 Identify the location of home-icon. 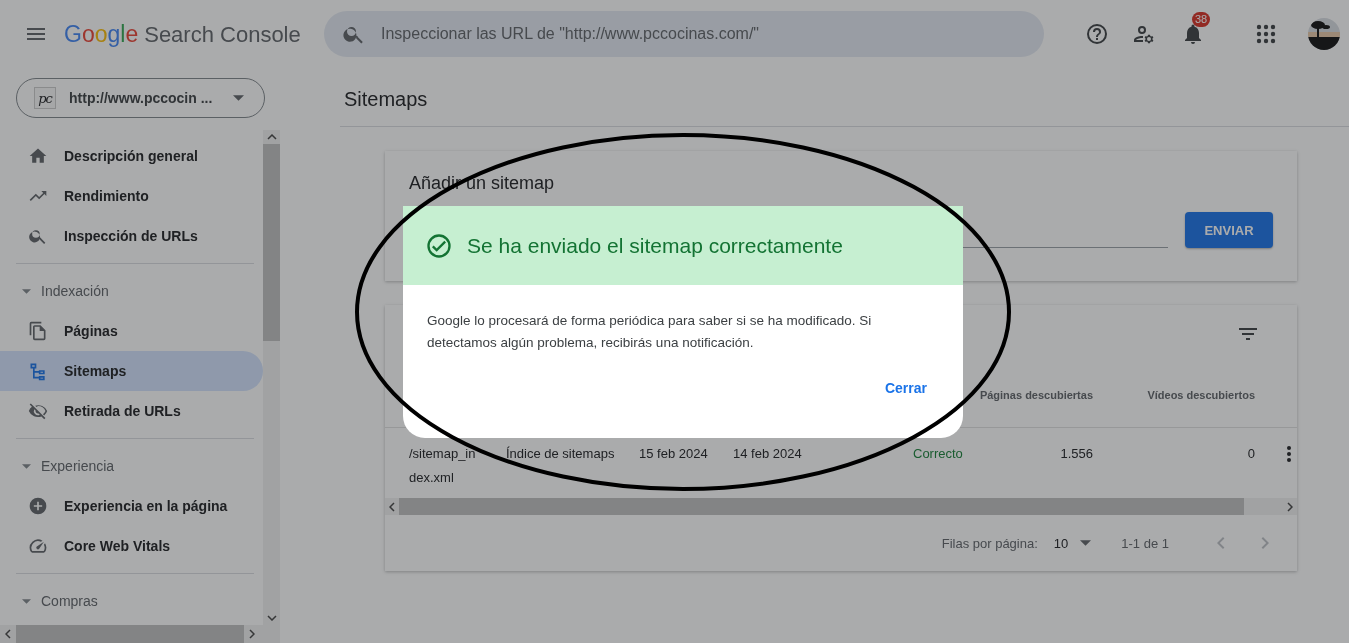
(38, 156).